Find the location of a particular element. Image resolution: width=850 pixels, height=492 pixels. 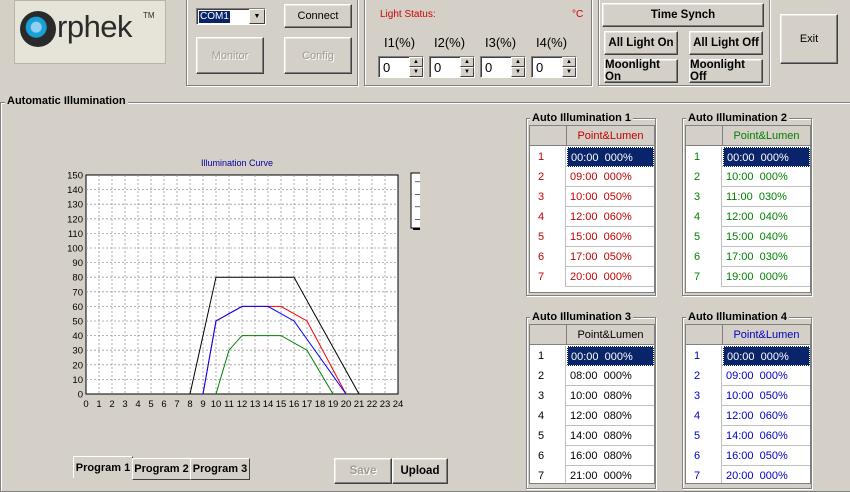

i2-spinner: 0 ▲ ▼ is located at coordinates (452, 67).